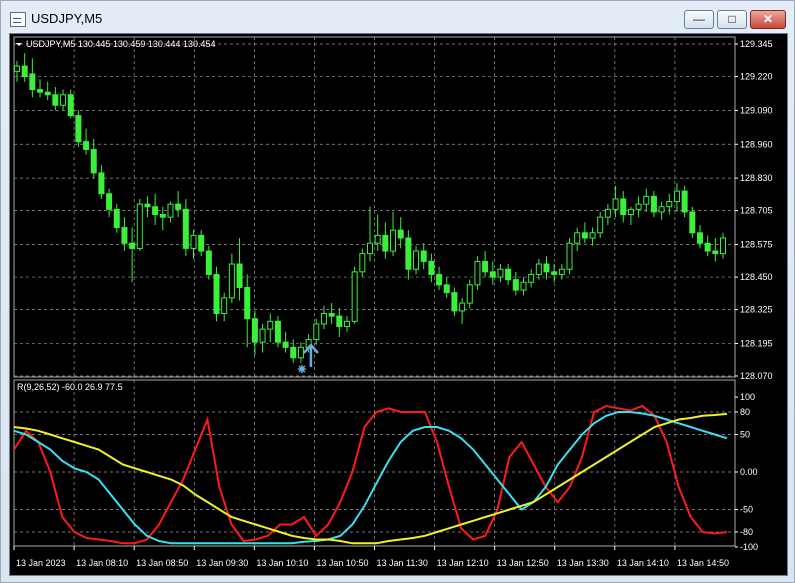  What do you see at coordinates (19, 44) in the screenshot?
I see `chart-menu-arrow-icon` at bounding box center [19, 44].